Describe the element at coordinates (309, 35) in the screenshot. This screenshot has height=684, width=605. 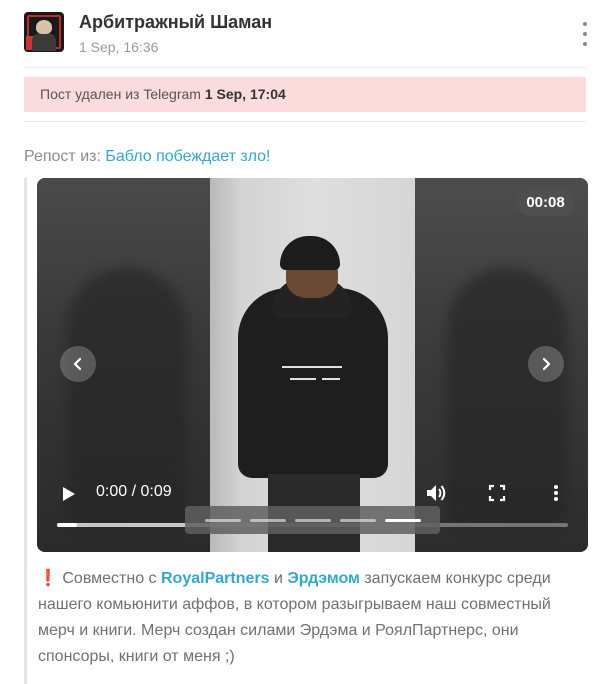
I see `post-header: Арбитражный Шаман 1 Sep, 16:36` at that location.